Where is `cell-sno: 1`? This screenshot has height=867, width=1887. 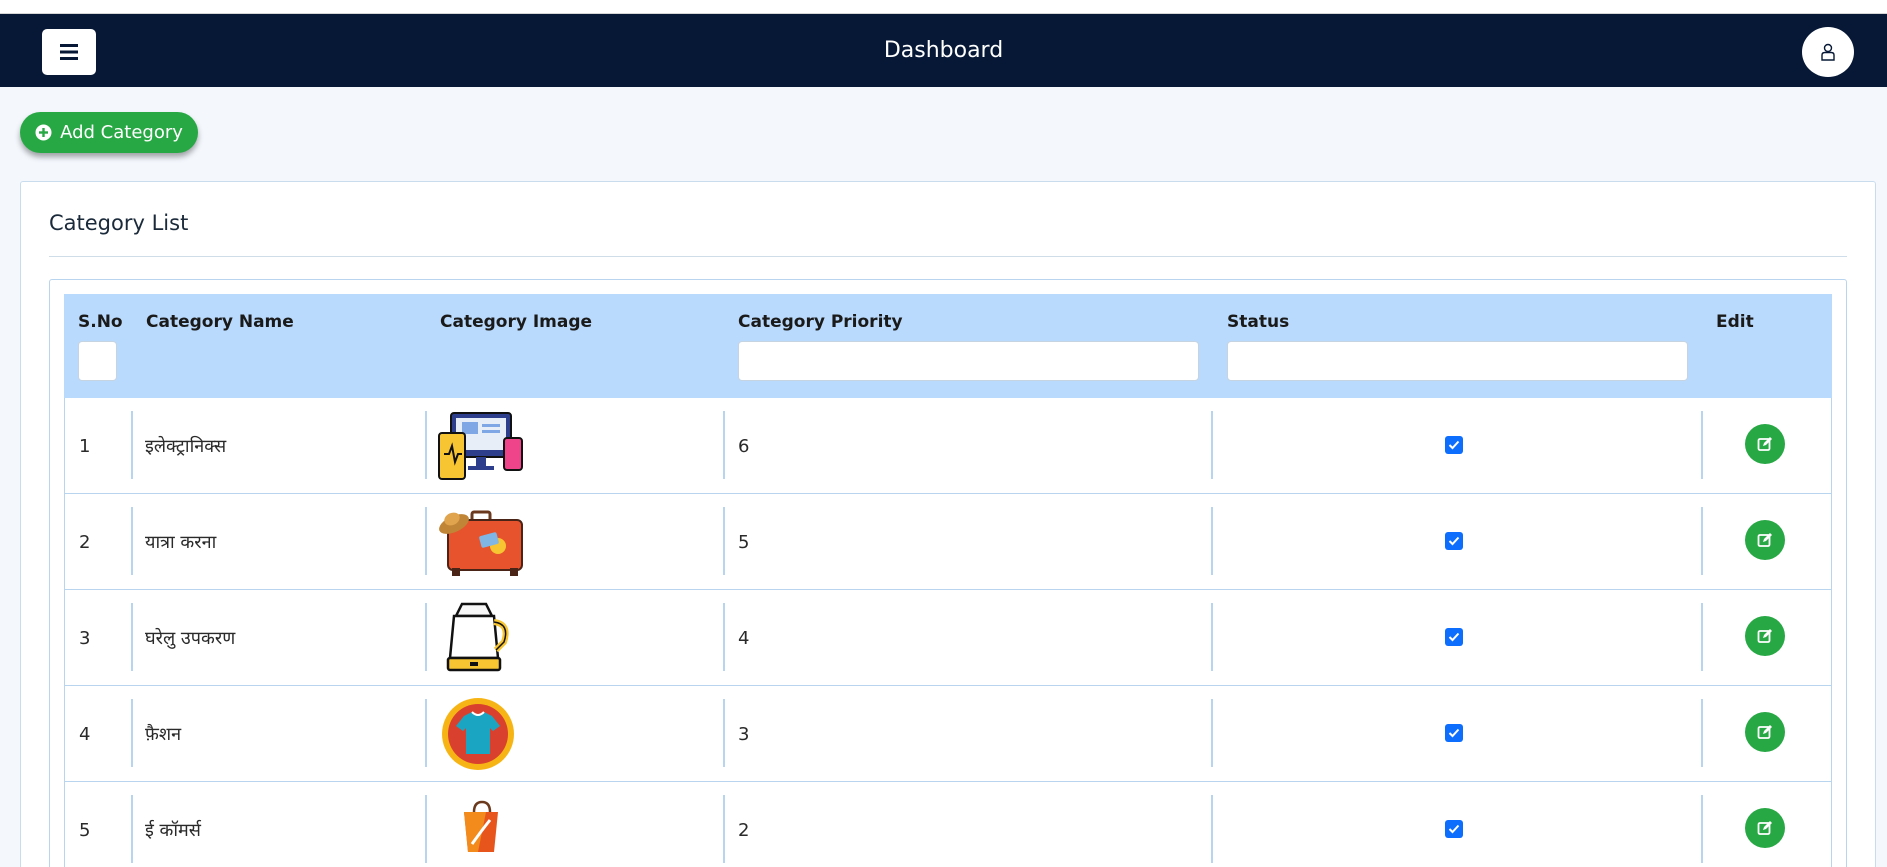
cell-sno: 1 is located at coordinates (85, 446).